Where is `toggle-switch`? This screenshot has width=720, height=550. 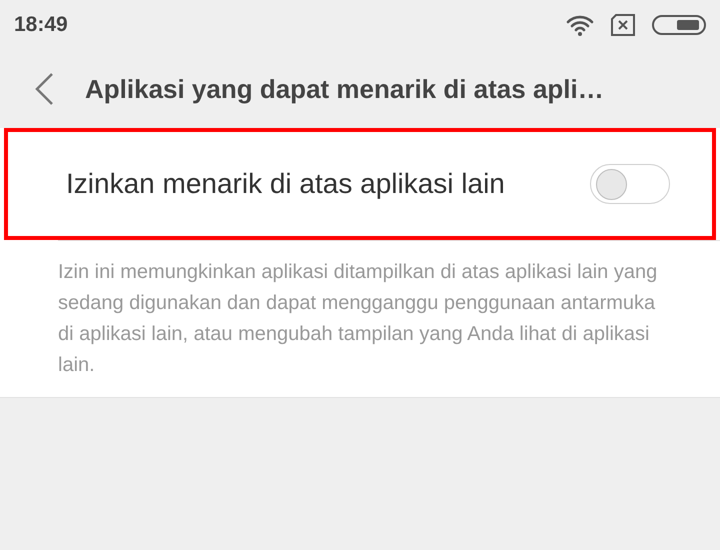 toggle-switch is located at coordinates (630, 184).